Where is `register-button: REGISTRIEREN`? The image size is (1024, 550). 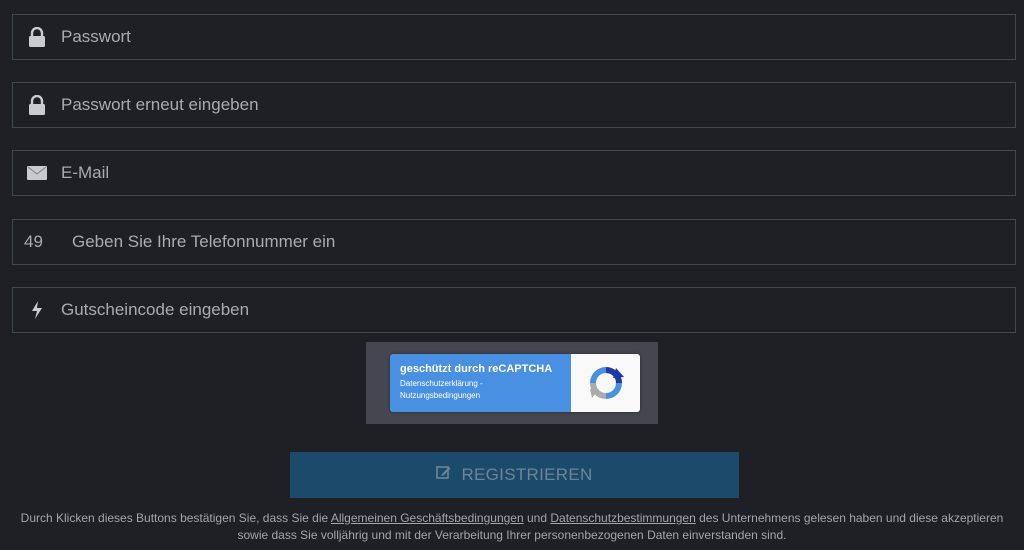 register-button: REGISTRIEREN is located at coordinates (514, 475).